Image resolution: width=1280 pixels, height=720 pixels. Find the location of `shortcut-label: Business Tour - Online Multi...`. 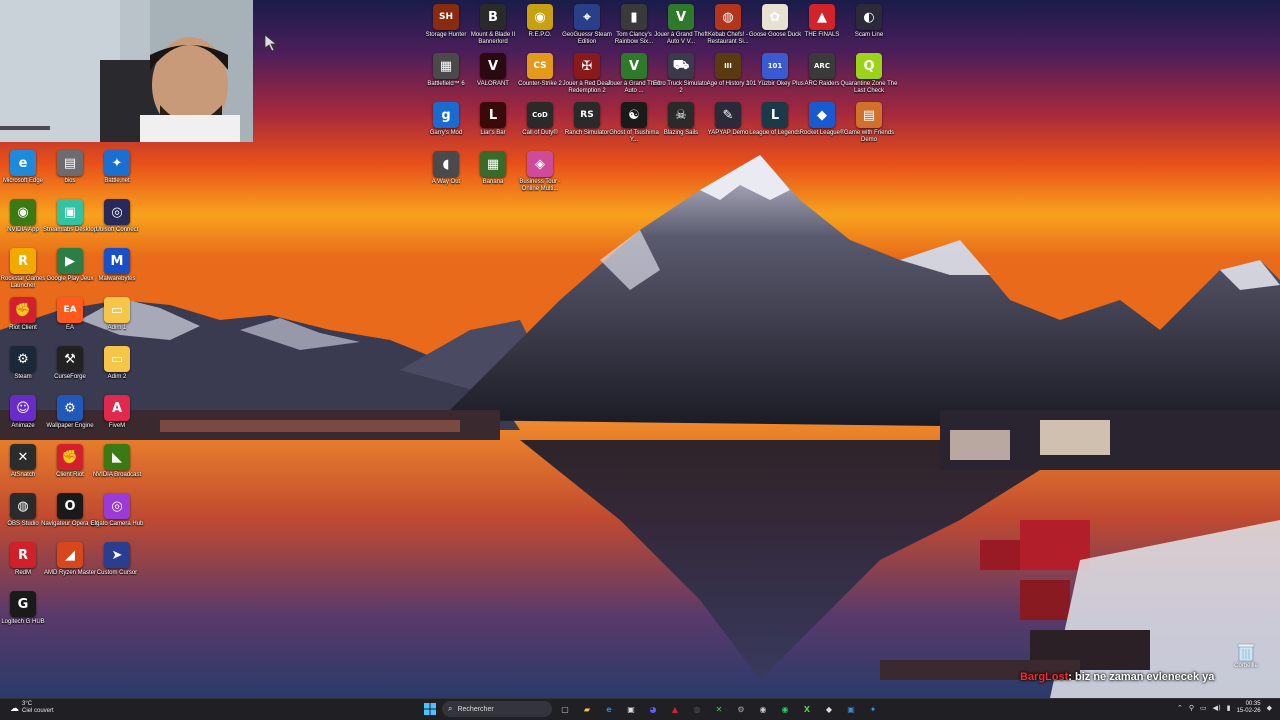

shortcut-label: Business Tour - Online Multi... is located at coordinates (540, 185).